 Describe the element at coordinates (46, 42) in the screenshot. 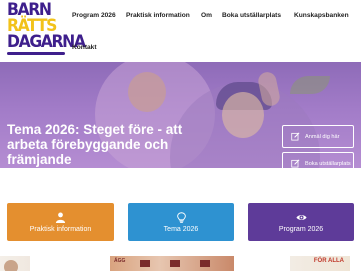

I see `logo-line-3: DAGARNA` at that location.